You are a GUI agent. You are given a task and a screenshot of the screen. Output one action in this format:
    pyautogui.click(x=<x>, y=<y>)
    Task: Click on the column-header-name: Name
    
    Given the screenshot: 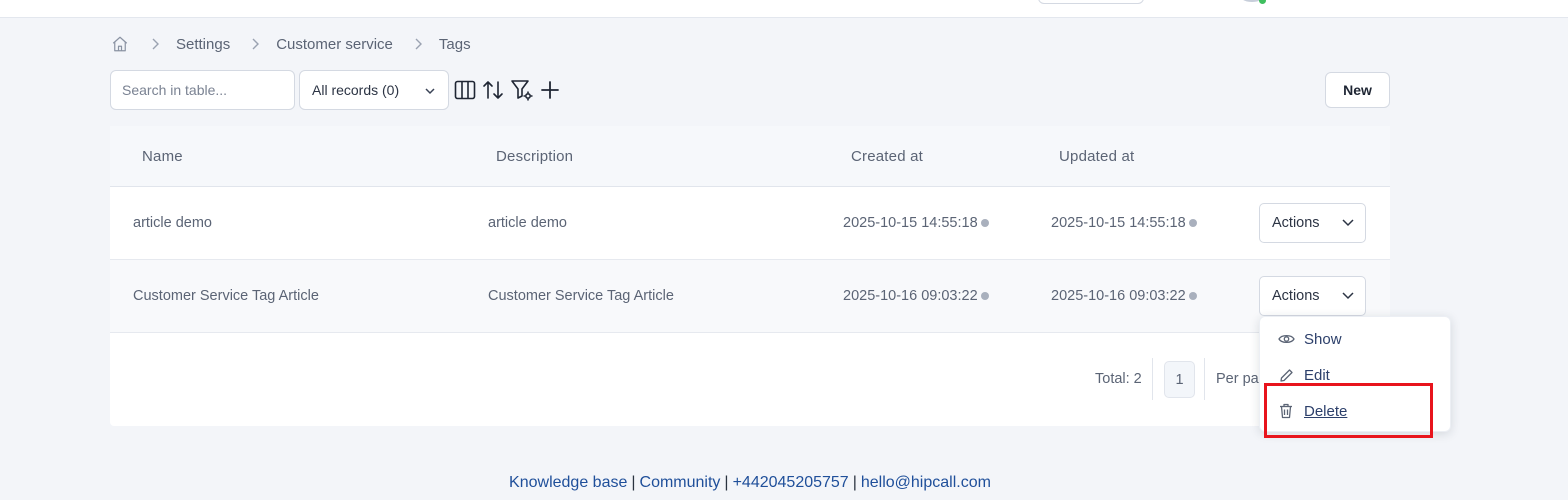 What is the action you would take?
    pyautogui.click(x=162, y=156)
    